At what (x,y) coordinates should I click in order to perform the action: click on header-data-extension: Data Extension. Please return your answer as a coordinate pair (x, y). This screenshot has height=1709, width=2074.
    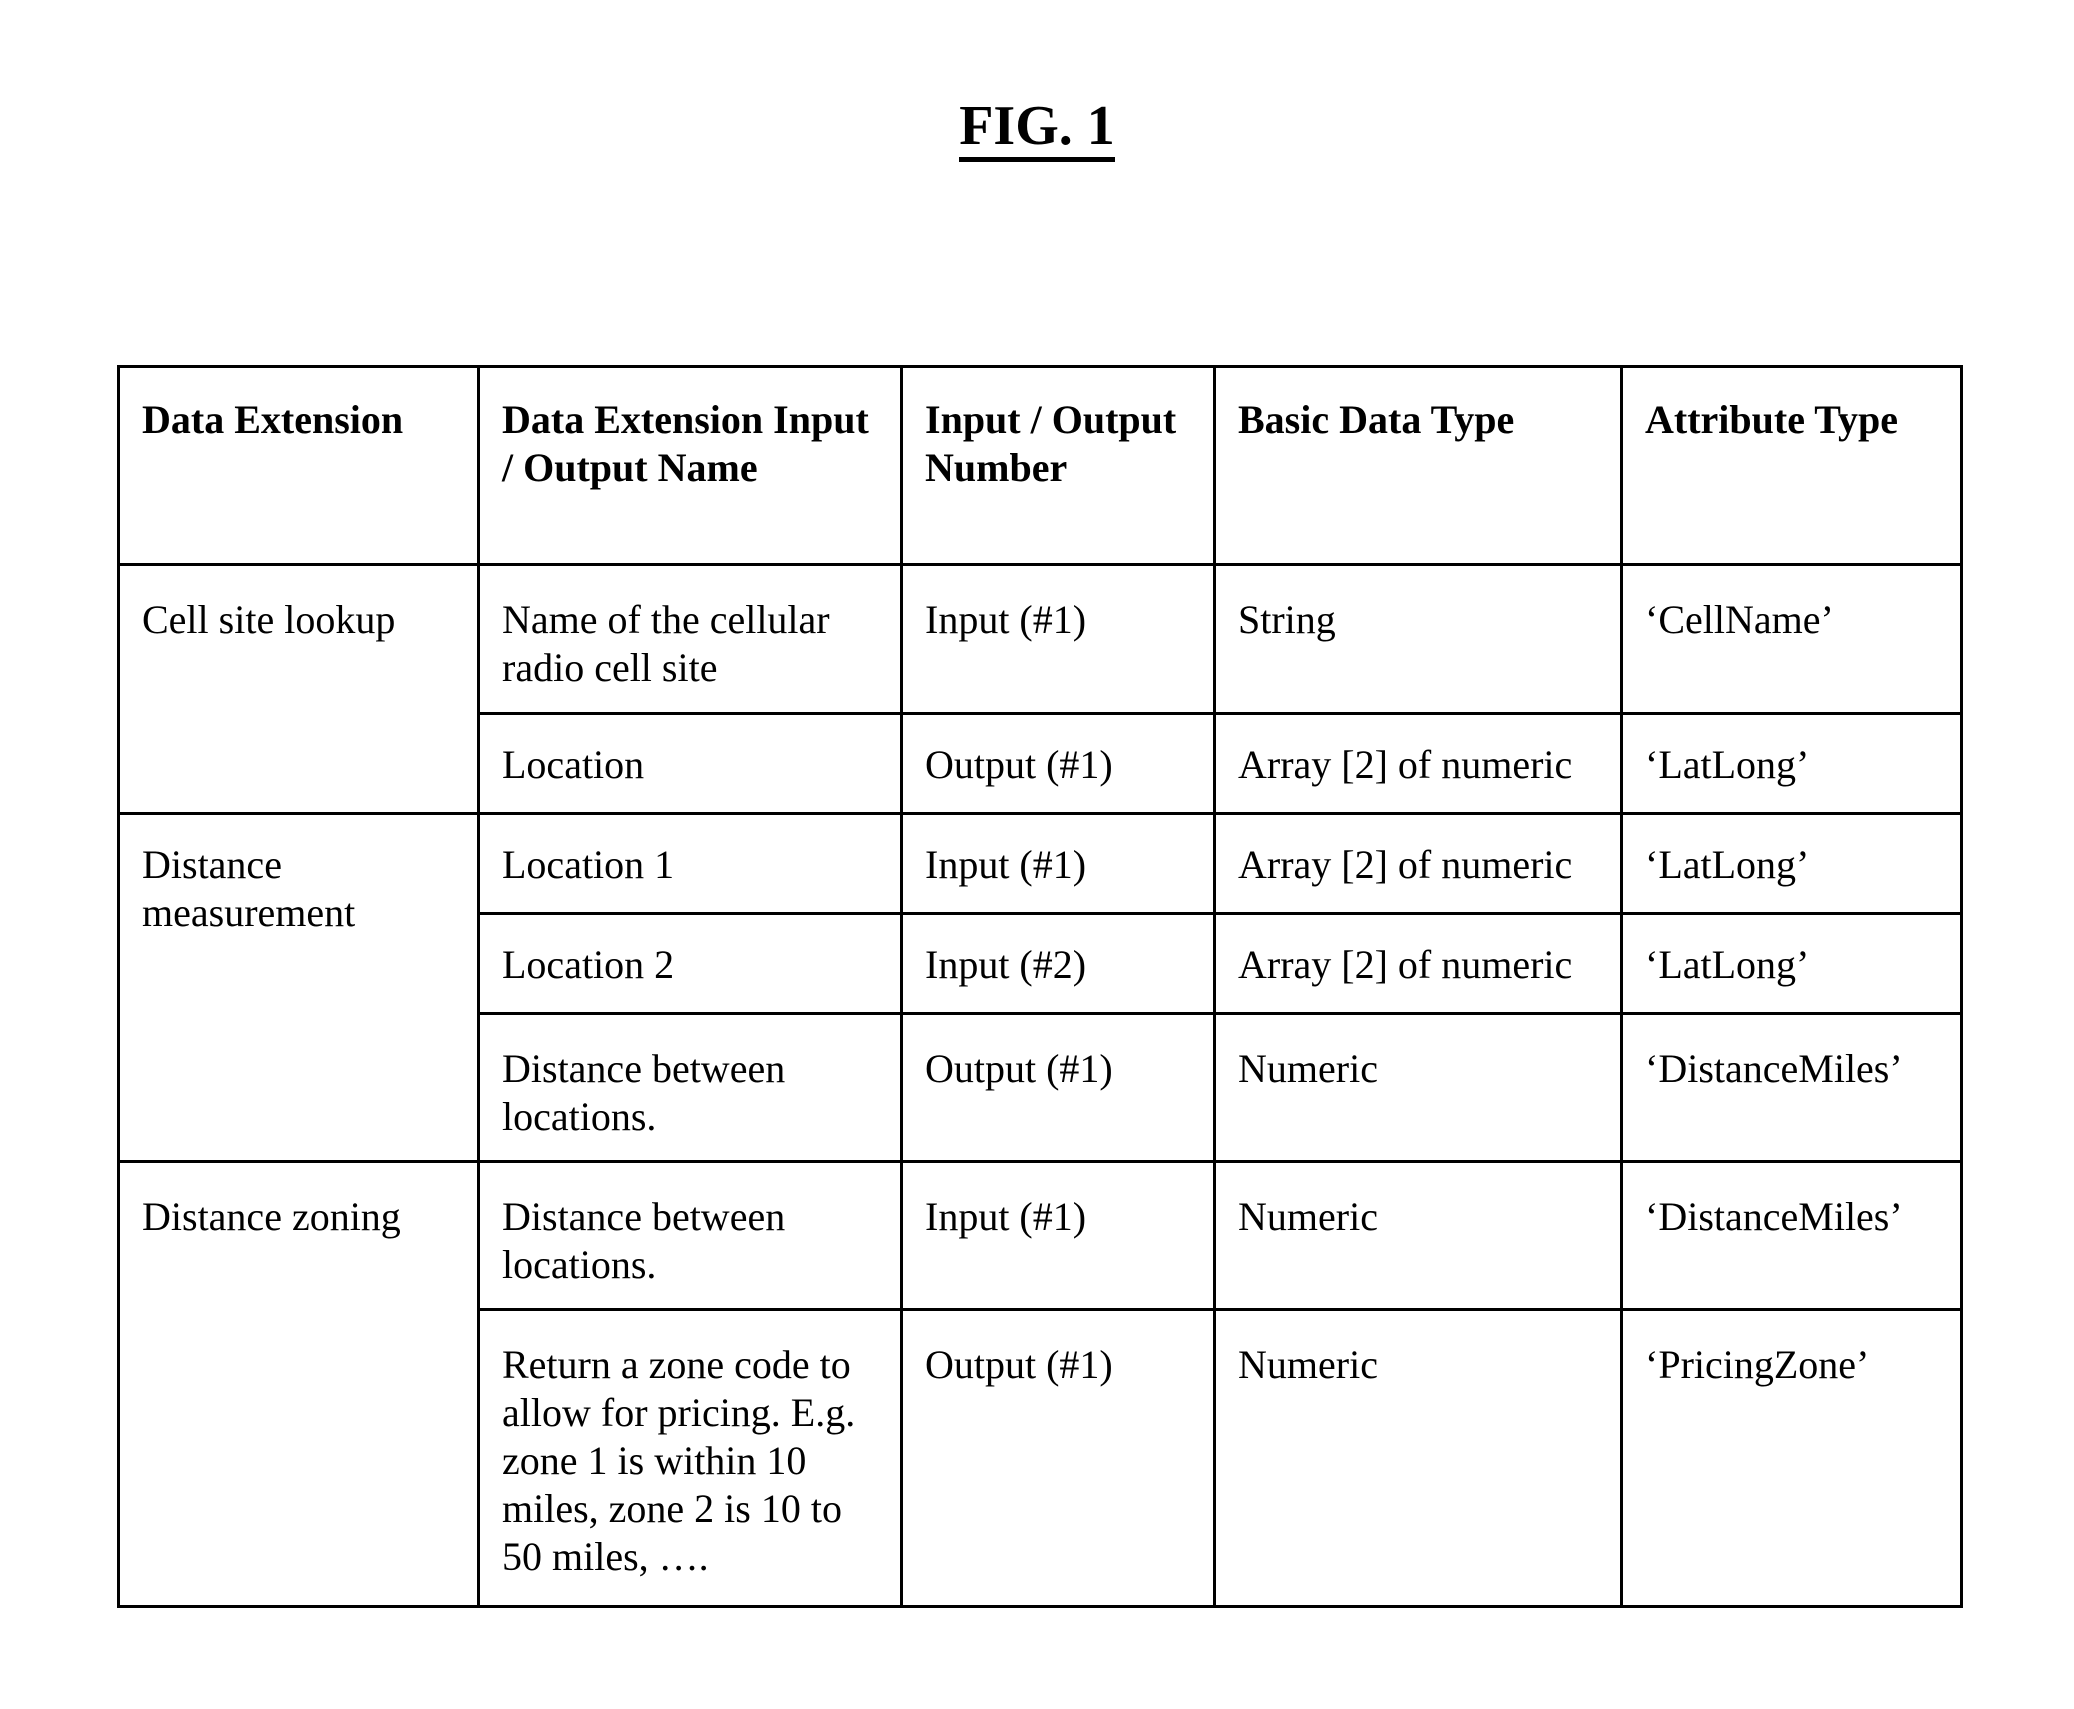
    Looking at the image, I should click on (298, 465).